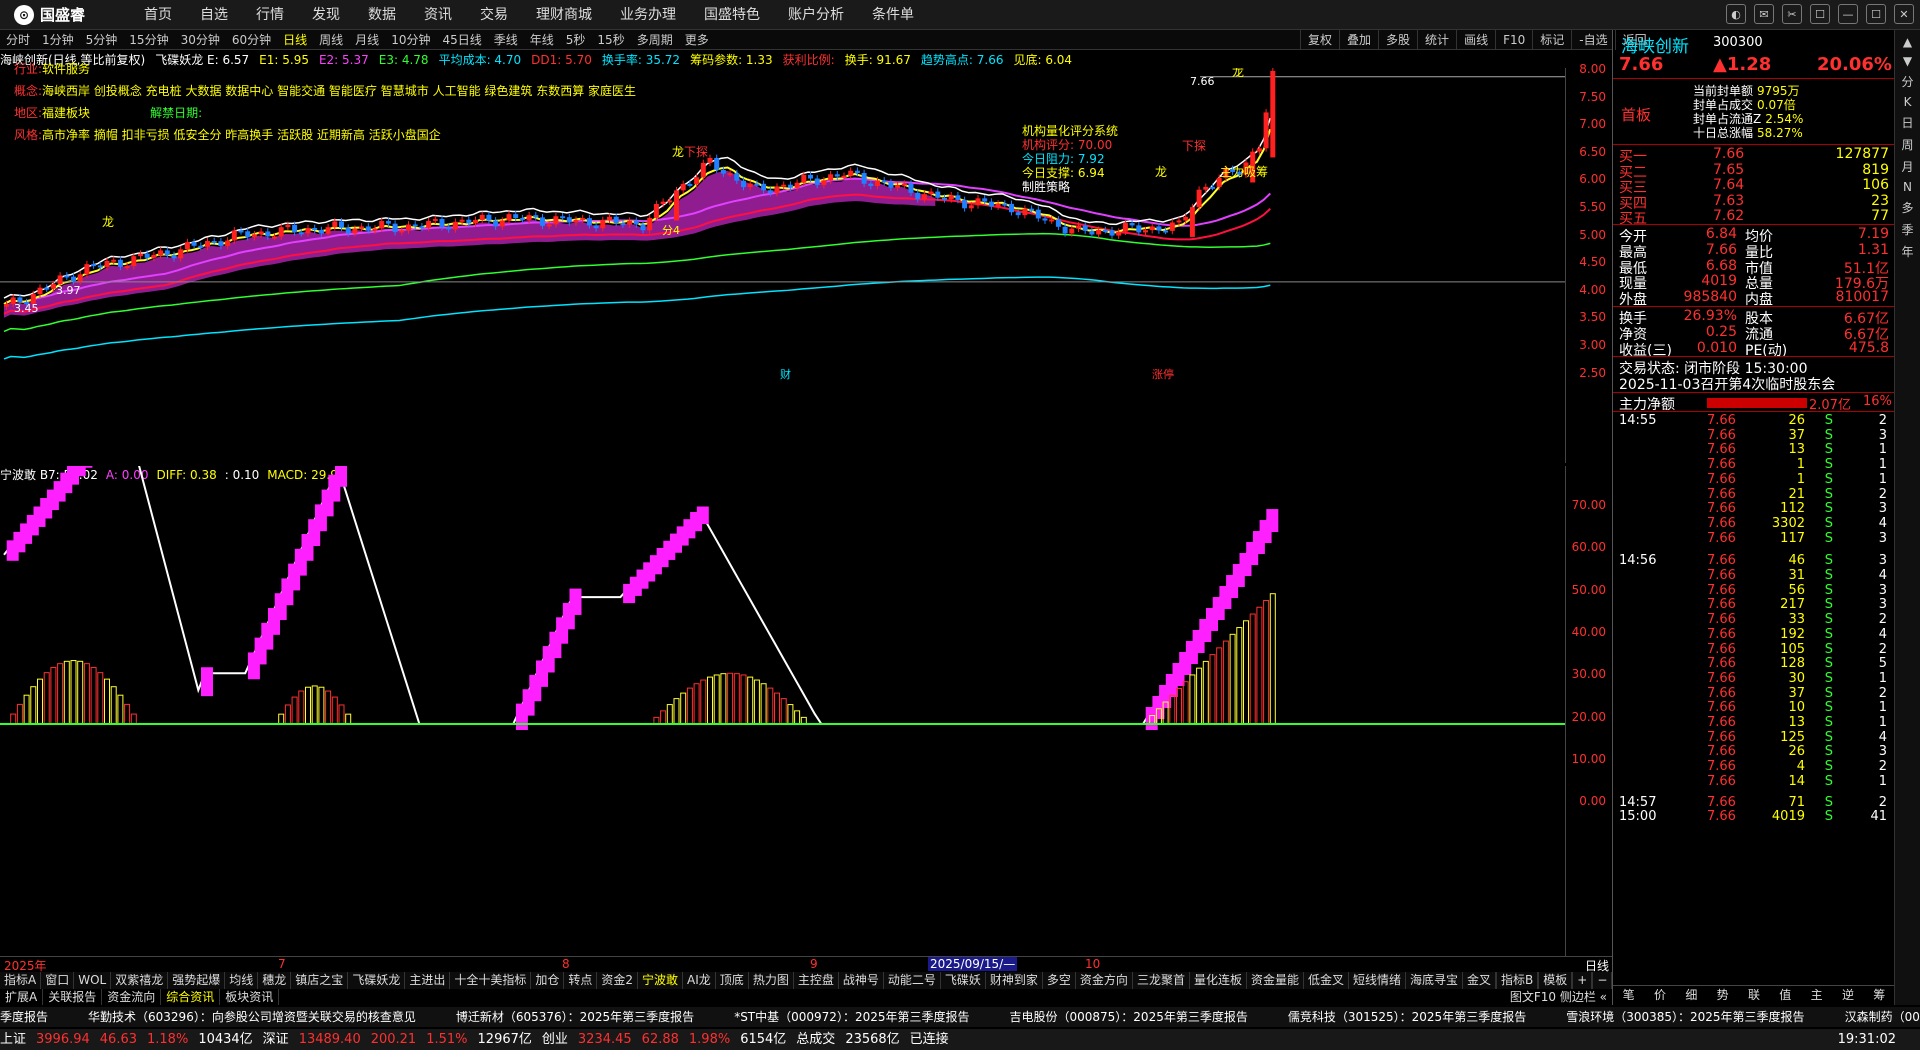 The height and width of the screenshot is (1050, 1920). What do you see at coordinates (1319, 40) in the screenshot?
I see `chart-tool: 复权` at bounding box center [1319, 40].